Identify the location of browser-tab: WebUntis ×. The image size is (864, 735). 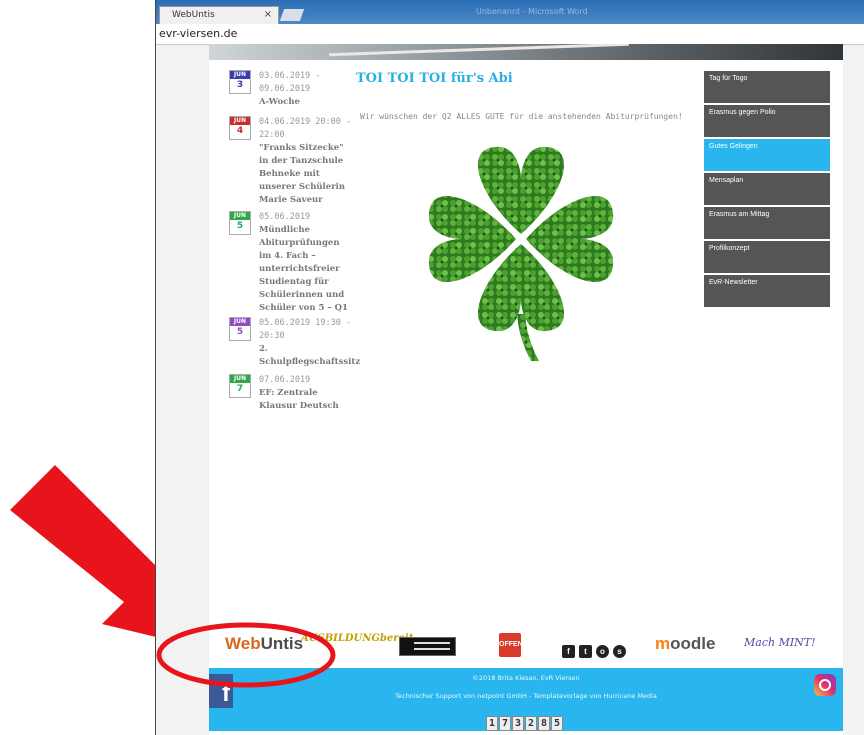
(219, 15).